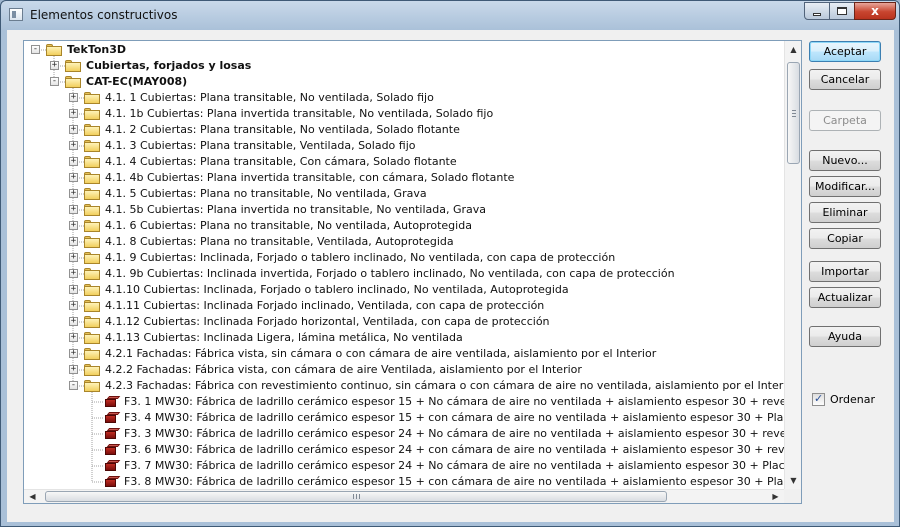  What do you see at coordinates (845, 297) in the screenshot?
I see `update-button: Actualizar` at bounding box center [845, 297].